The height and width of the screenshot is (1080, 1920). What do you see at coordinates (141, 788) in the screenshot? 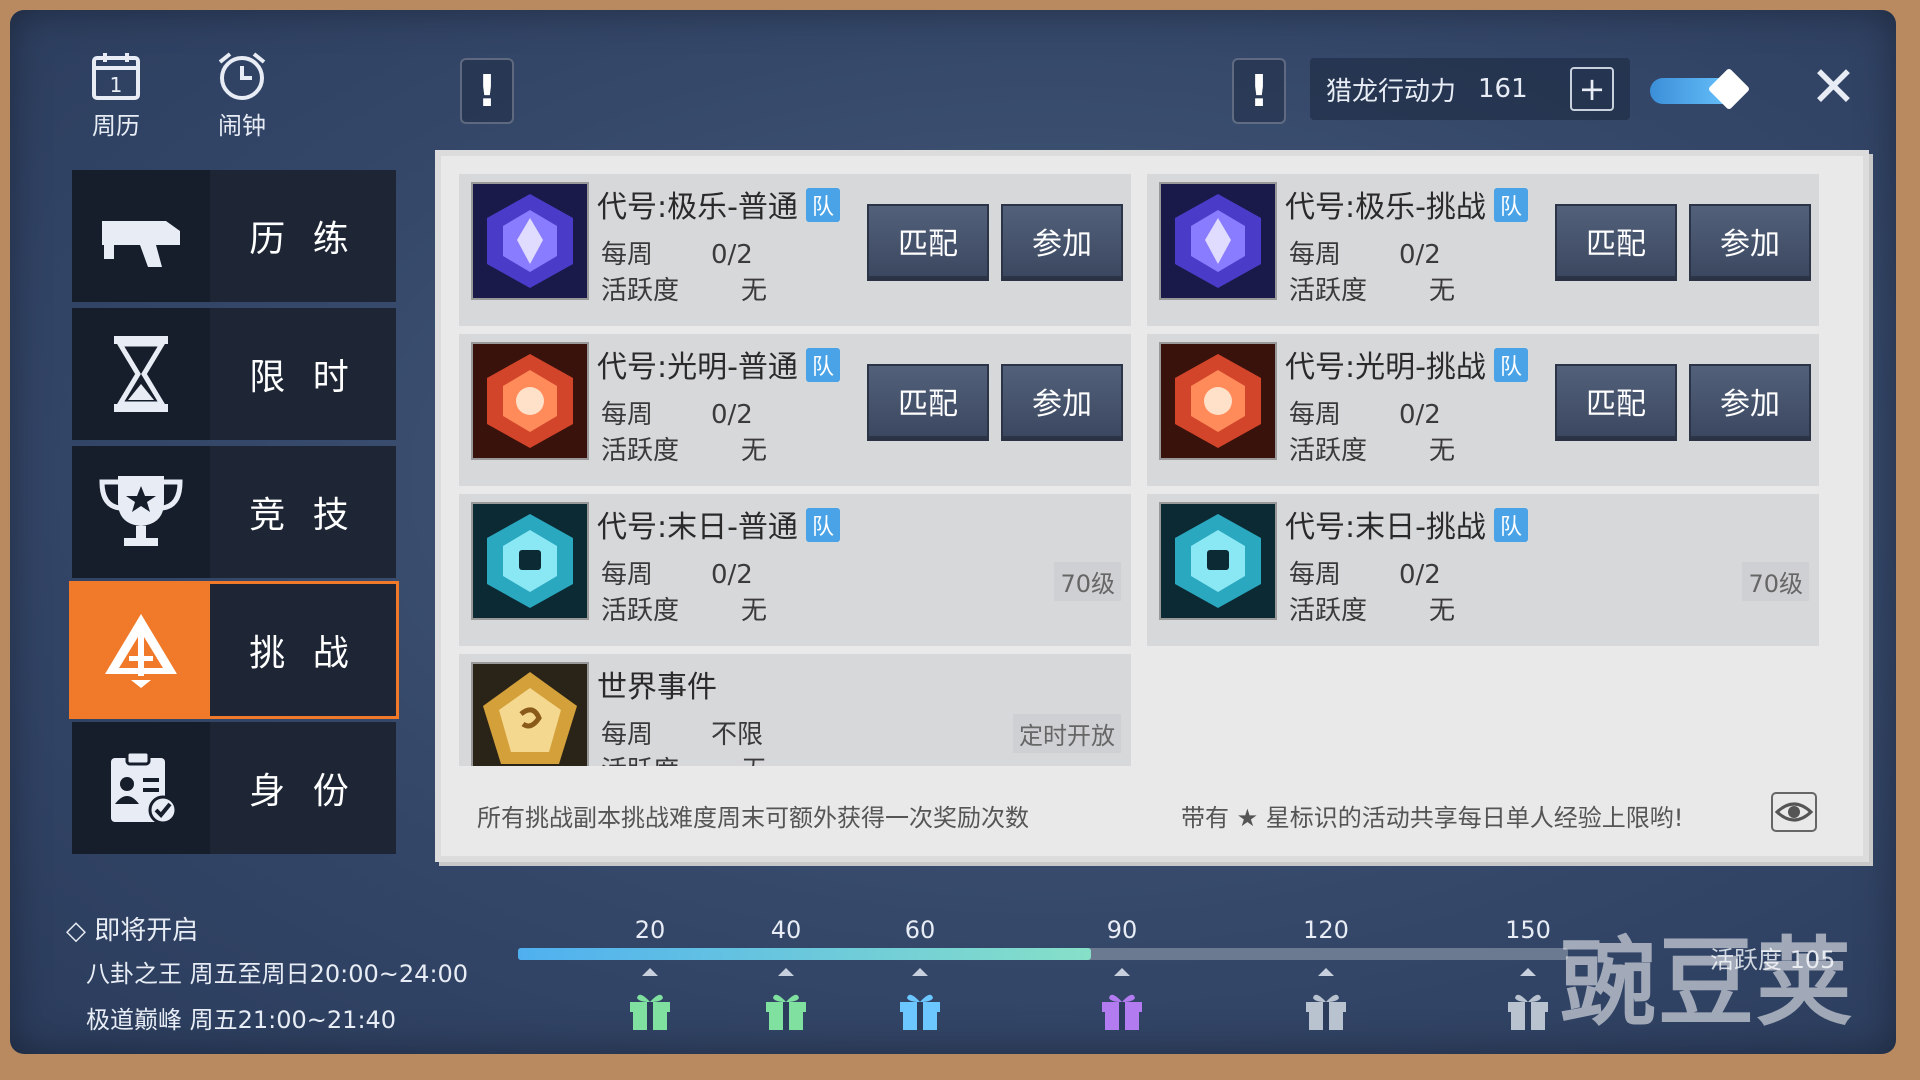
I see `id-clipboard-icon` at bounding box center [141, 788].